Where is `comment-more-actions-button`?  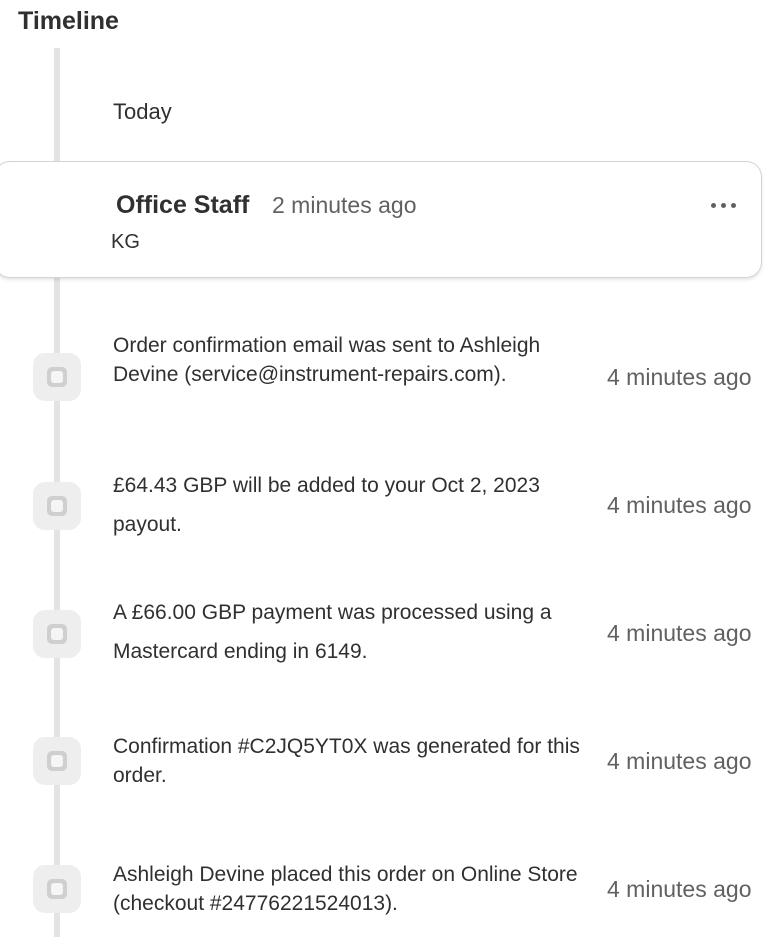 comment-more-actions-button is located at coordinates (723, 205).